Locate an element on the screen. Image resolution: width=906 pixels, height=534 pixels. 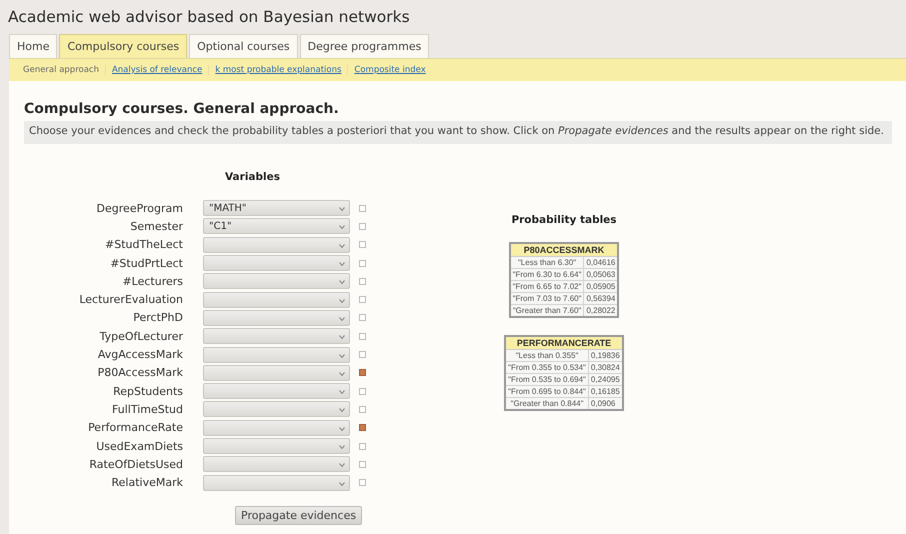
variable-label: #StudPrtLect is located at coordinates (146, 263).